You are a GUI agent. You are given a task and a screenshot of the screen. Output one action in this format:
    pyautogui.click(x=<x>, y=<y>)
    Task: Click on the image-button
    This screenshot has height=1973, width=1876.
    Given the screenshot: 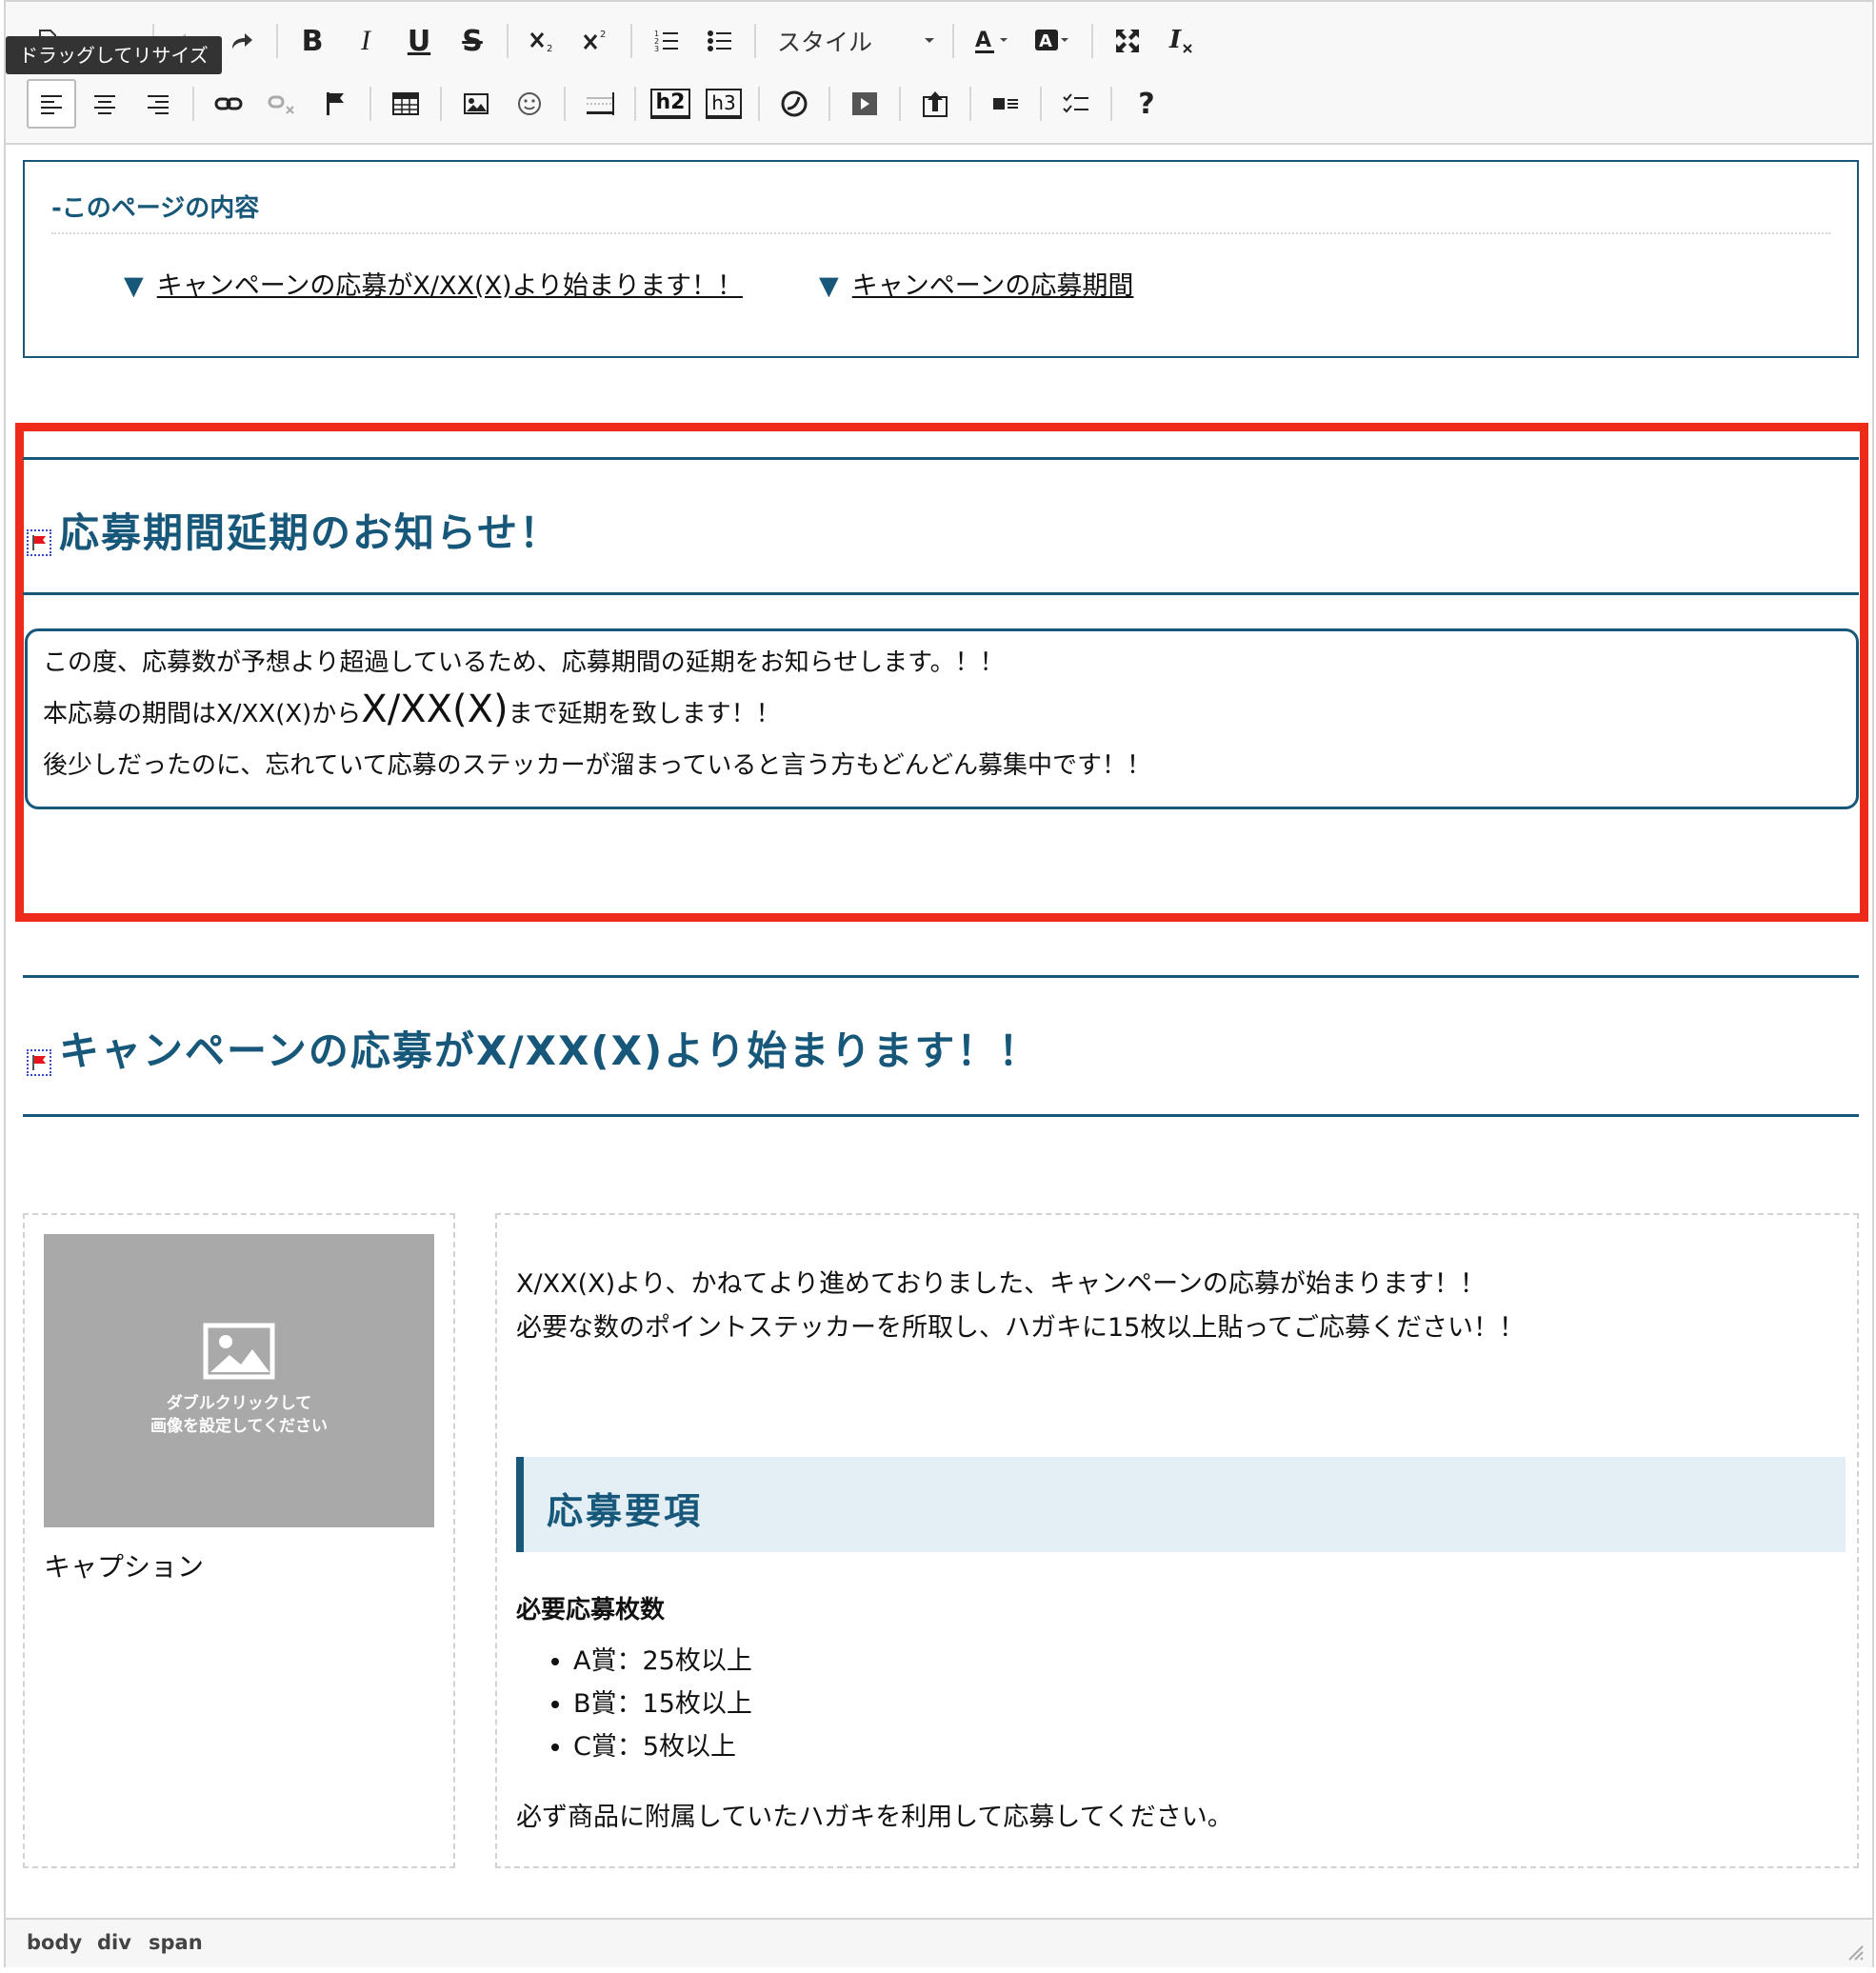 What is the action you would take?
    pyautogui.click(x=476, y=104)
    